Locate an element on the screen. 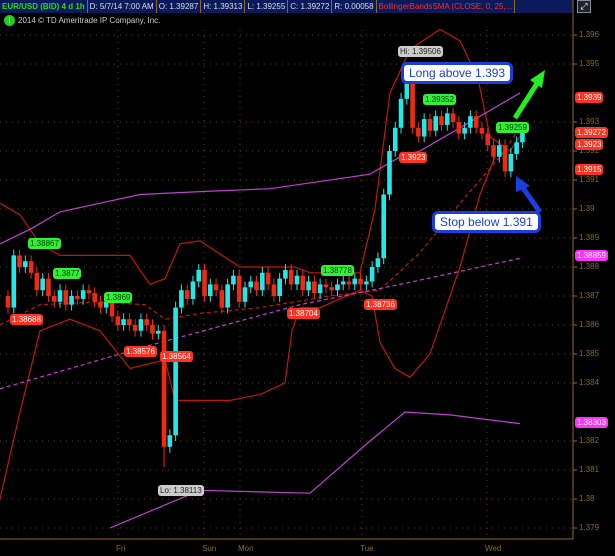 The width and height of the screenshot is (615, 556). y-tick-label: 1.39 is located at coordinates (587, 208).